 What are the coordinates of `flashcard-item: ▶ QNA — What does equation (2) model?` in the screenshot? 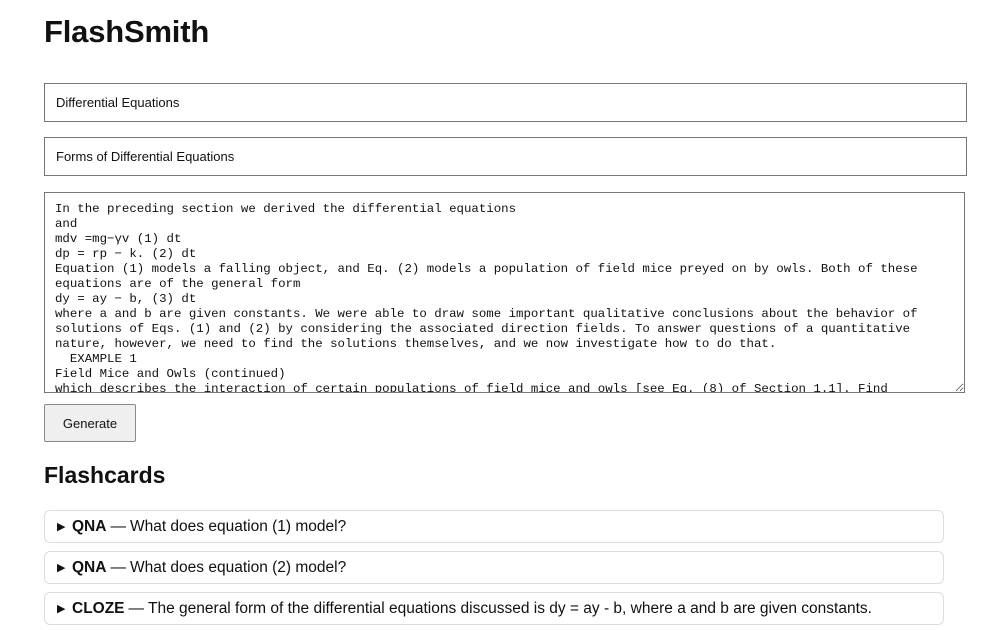 It's located at (494, 567).